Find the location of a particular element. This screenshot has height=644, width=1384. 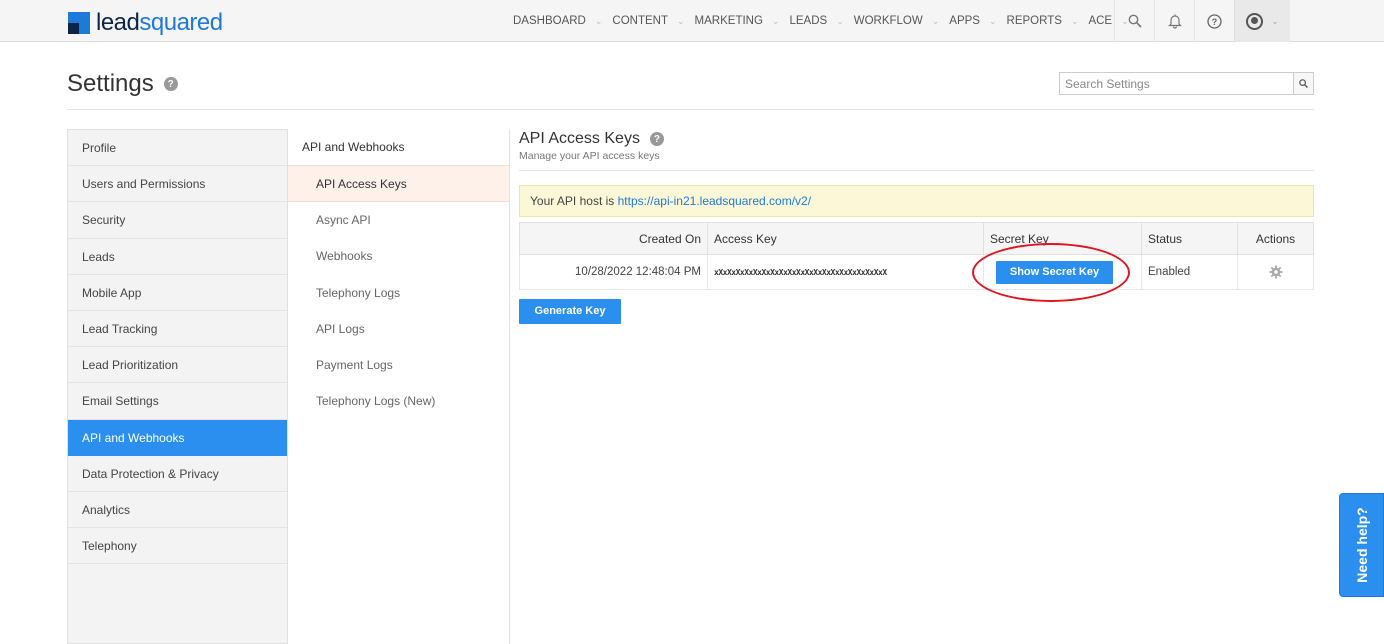

col-secret-key: Secret Key is located at coordinates (1062, 238).